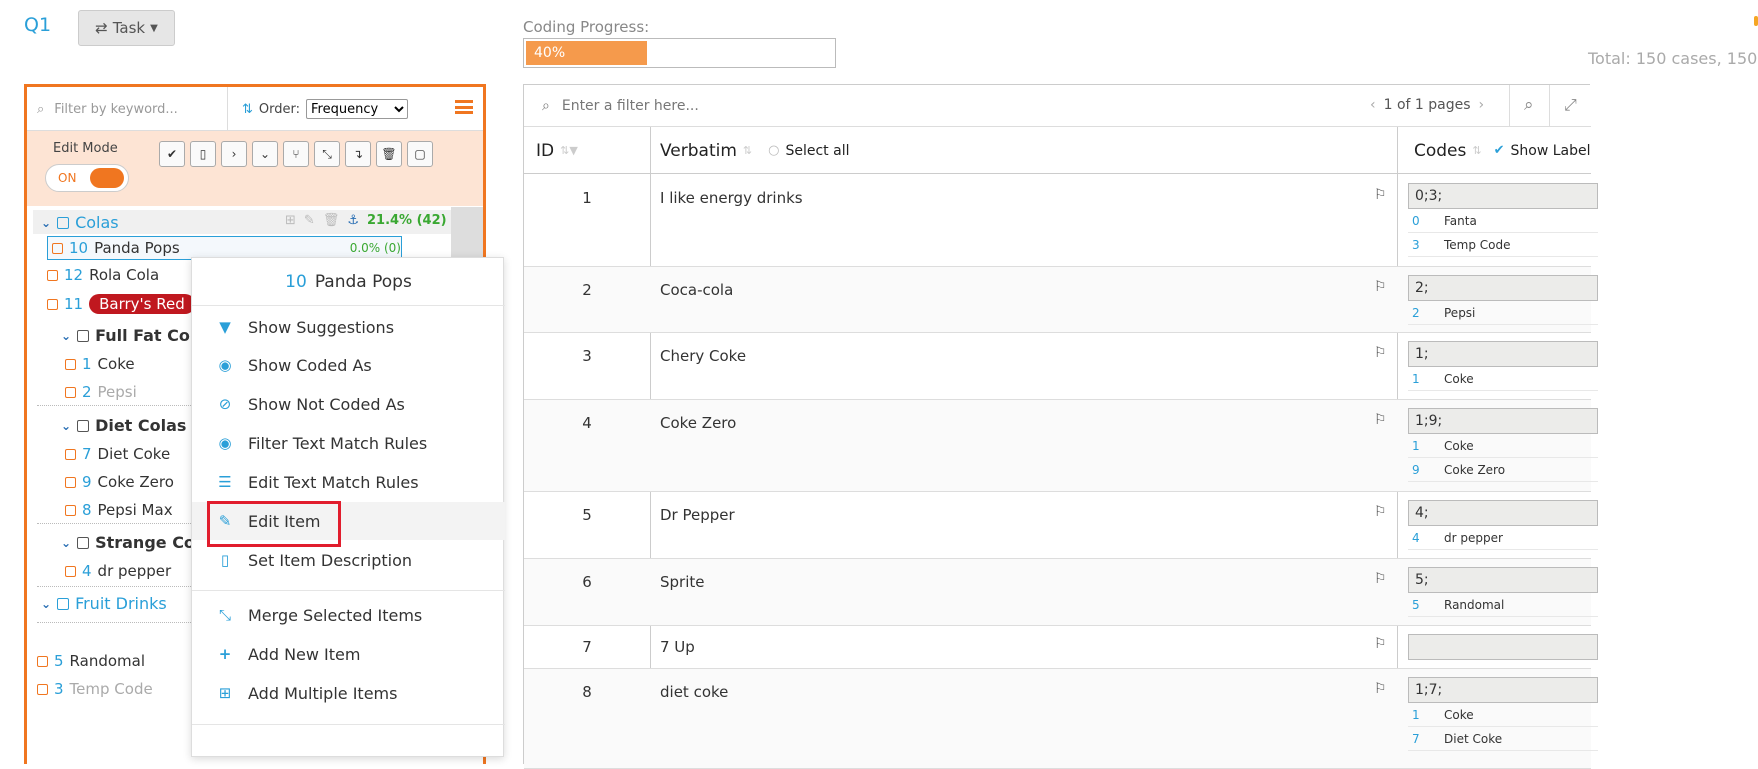 The image size is (1758, 769). What do you see at coordinates (1503, 288) in the screenshot?
I see `codes-input: 2;` at bounding box center [1503, 288].